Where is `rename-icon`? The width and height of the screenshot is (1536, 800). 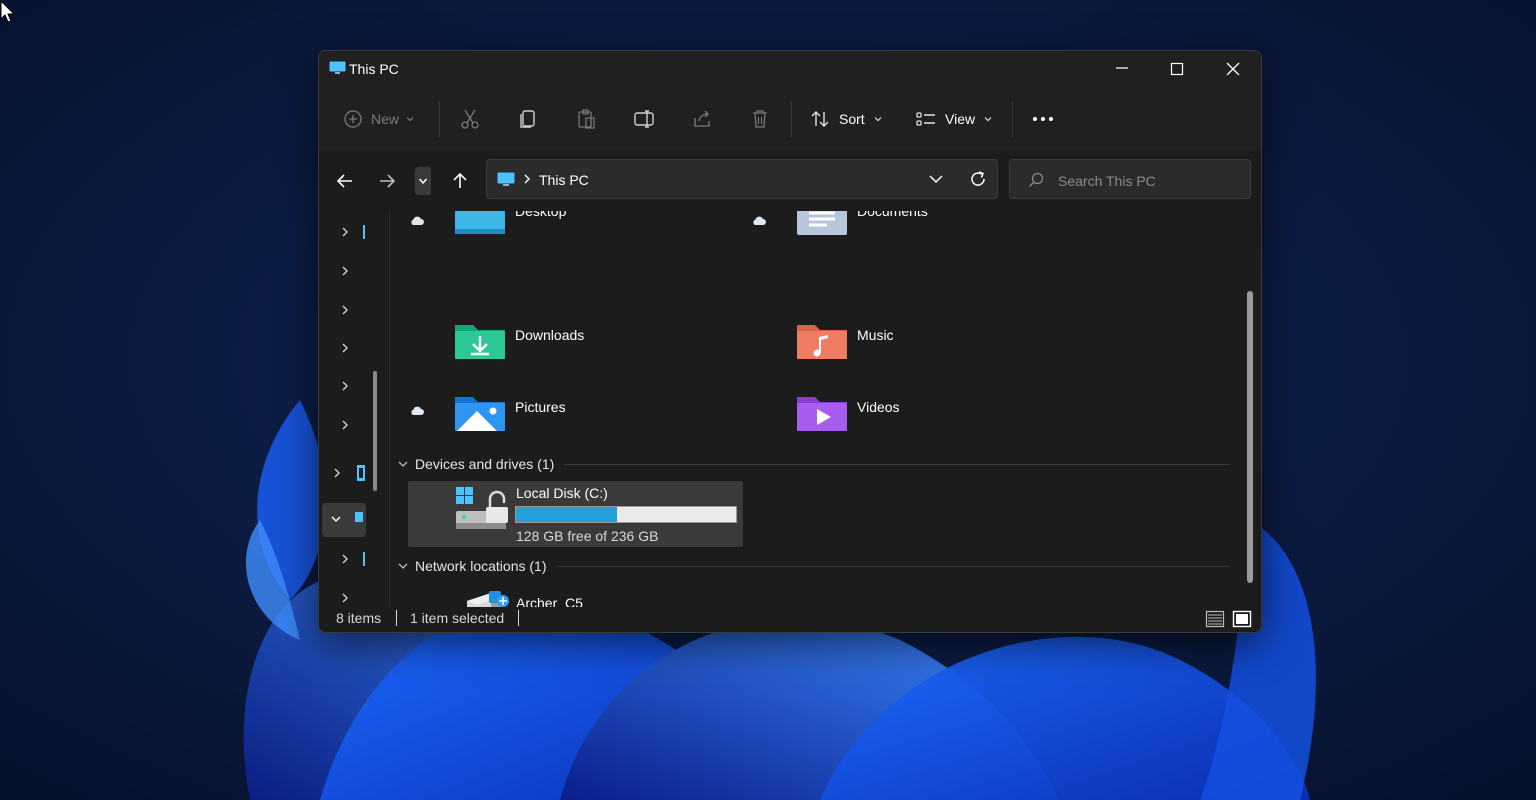 rename-icon is located at coordinates (644, 119).